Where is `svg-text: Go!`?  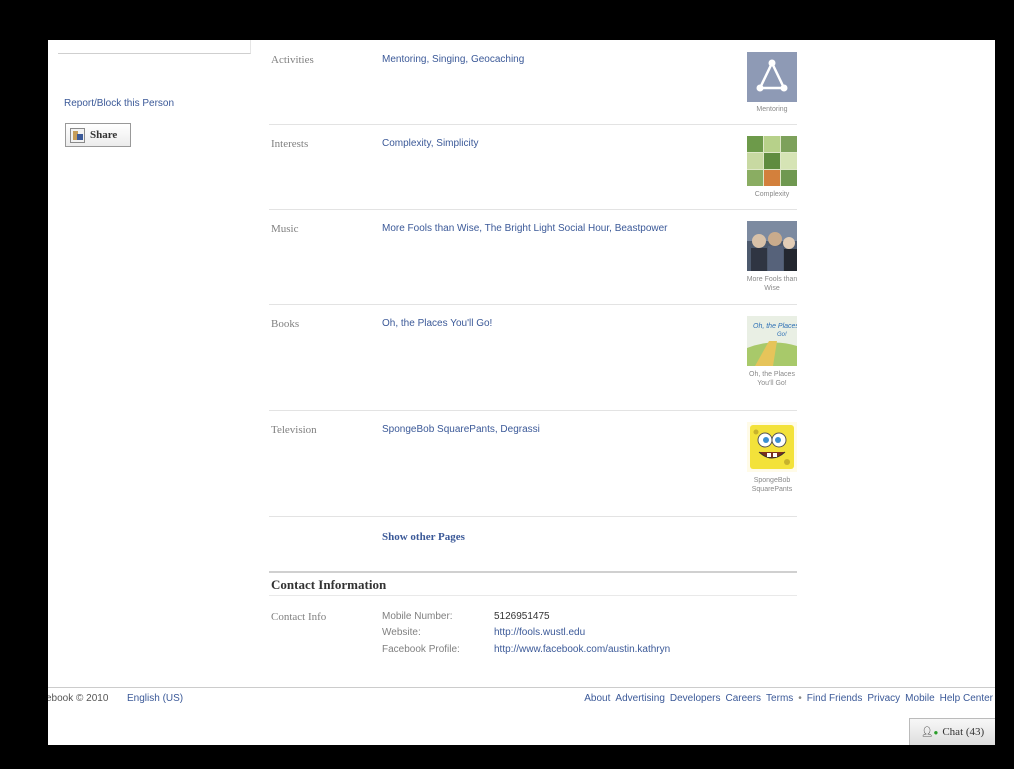 svg-text: Go! is located at coordinates (782, 335).